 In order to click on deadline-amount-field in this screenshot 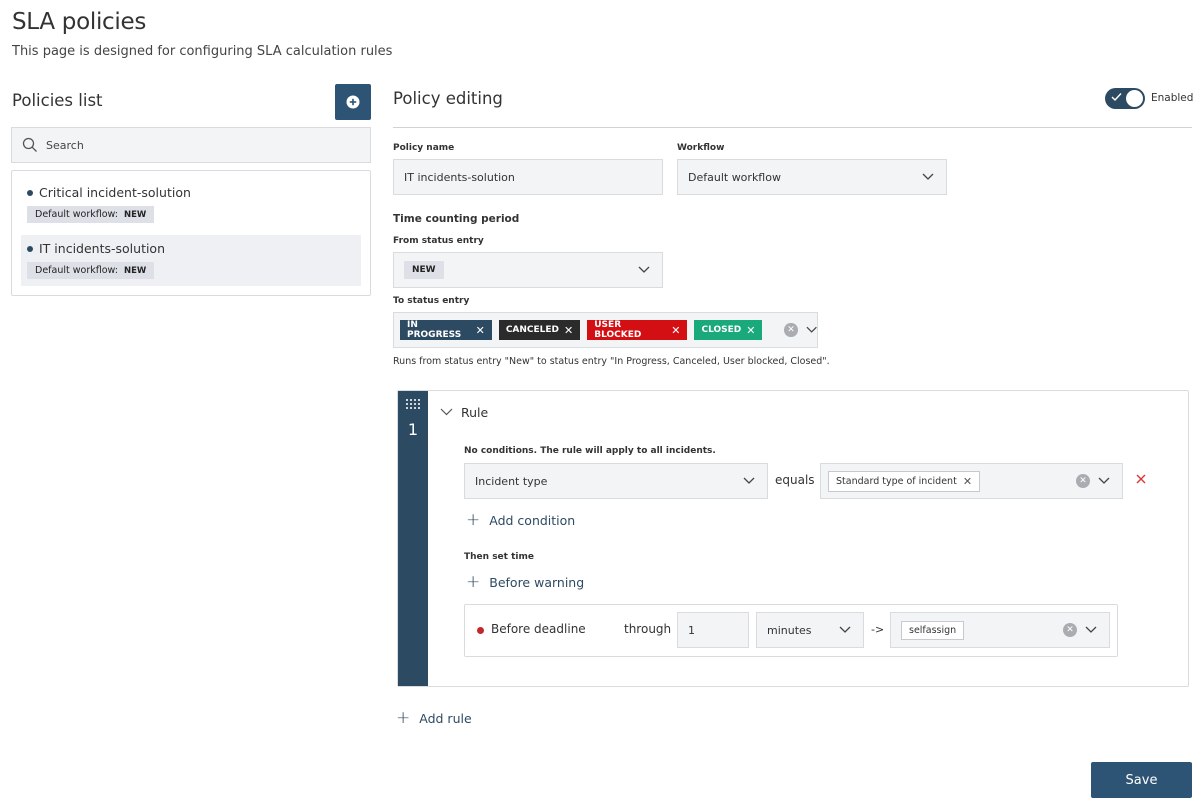, I will do `click(713, 630)`.